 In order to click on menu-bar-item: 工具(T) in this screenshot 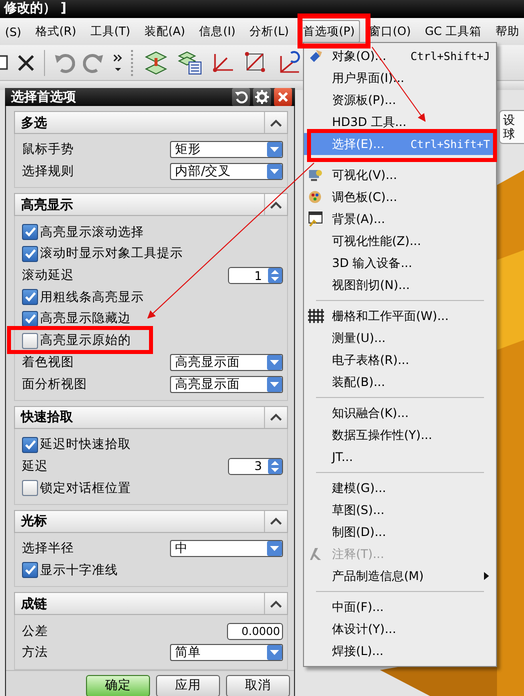, I will do `click(110, 31)`.